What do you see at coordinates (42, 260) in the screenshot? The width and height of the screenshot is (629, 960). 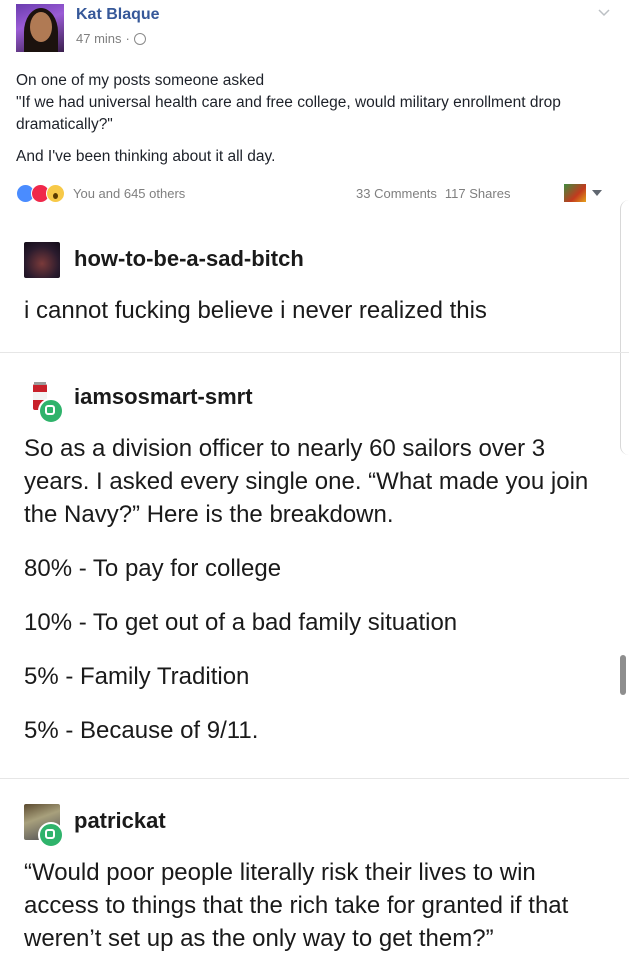 I see `user-avatar` at bounding box center [42, 260].